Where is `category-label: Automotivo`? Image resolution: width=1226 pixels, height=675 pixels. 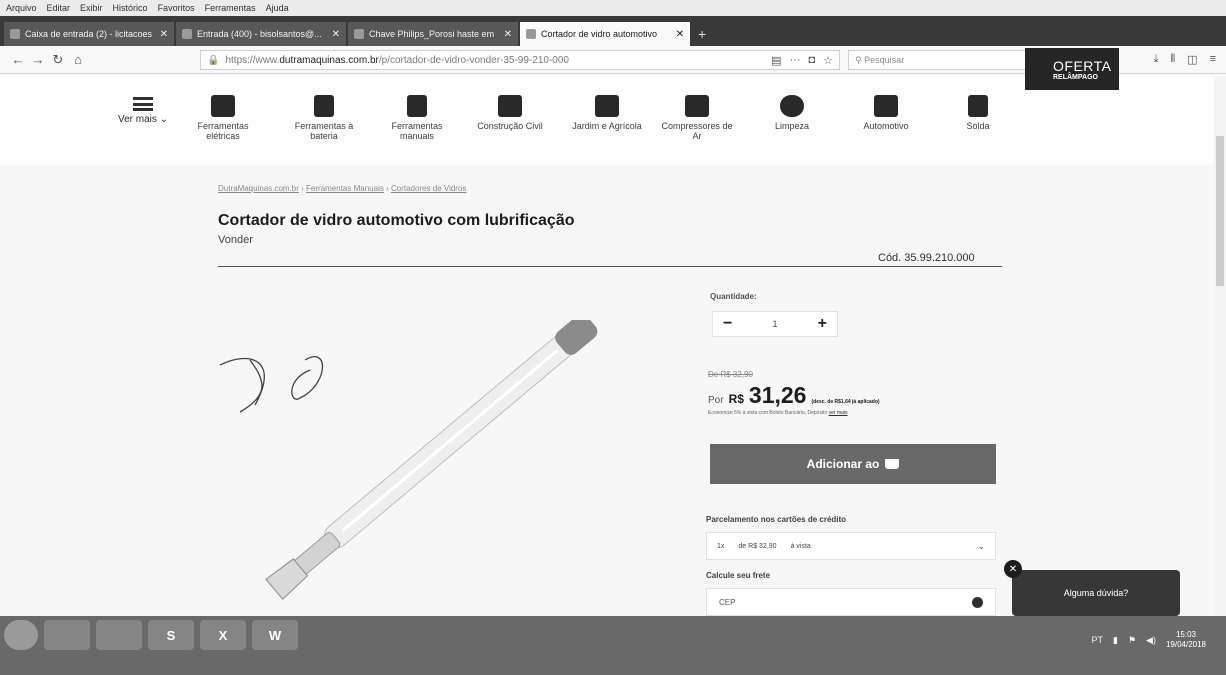 category-label: Automotivo is located at coordinates (886, 126).